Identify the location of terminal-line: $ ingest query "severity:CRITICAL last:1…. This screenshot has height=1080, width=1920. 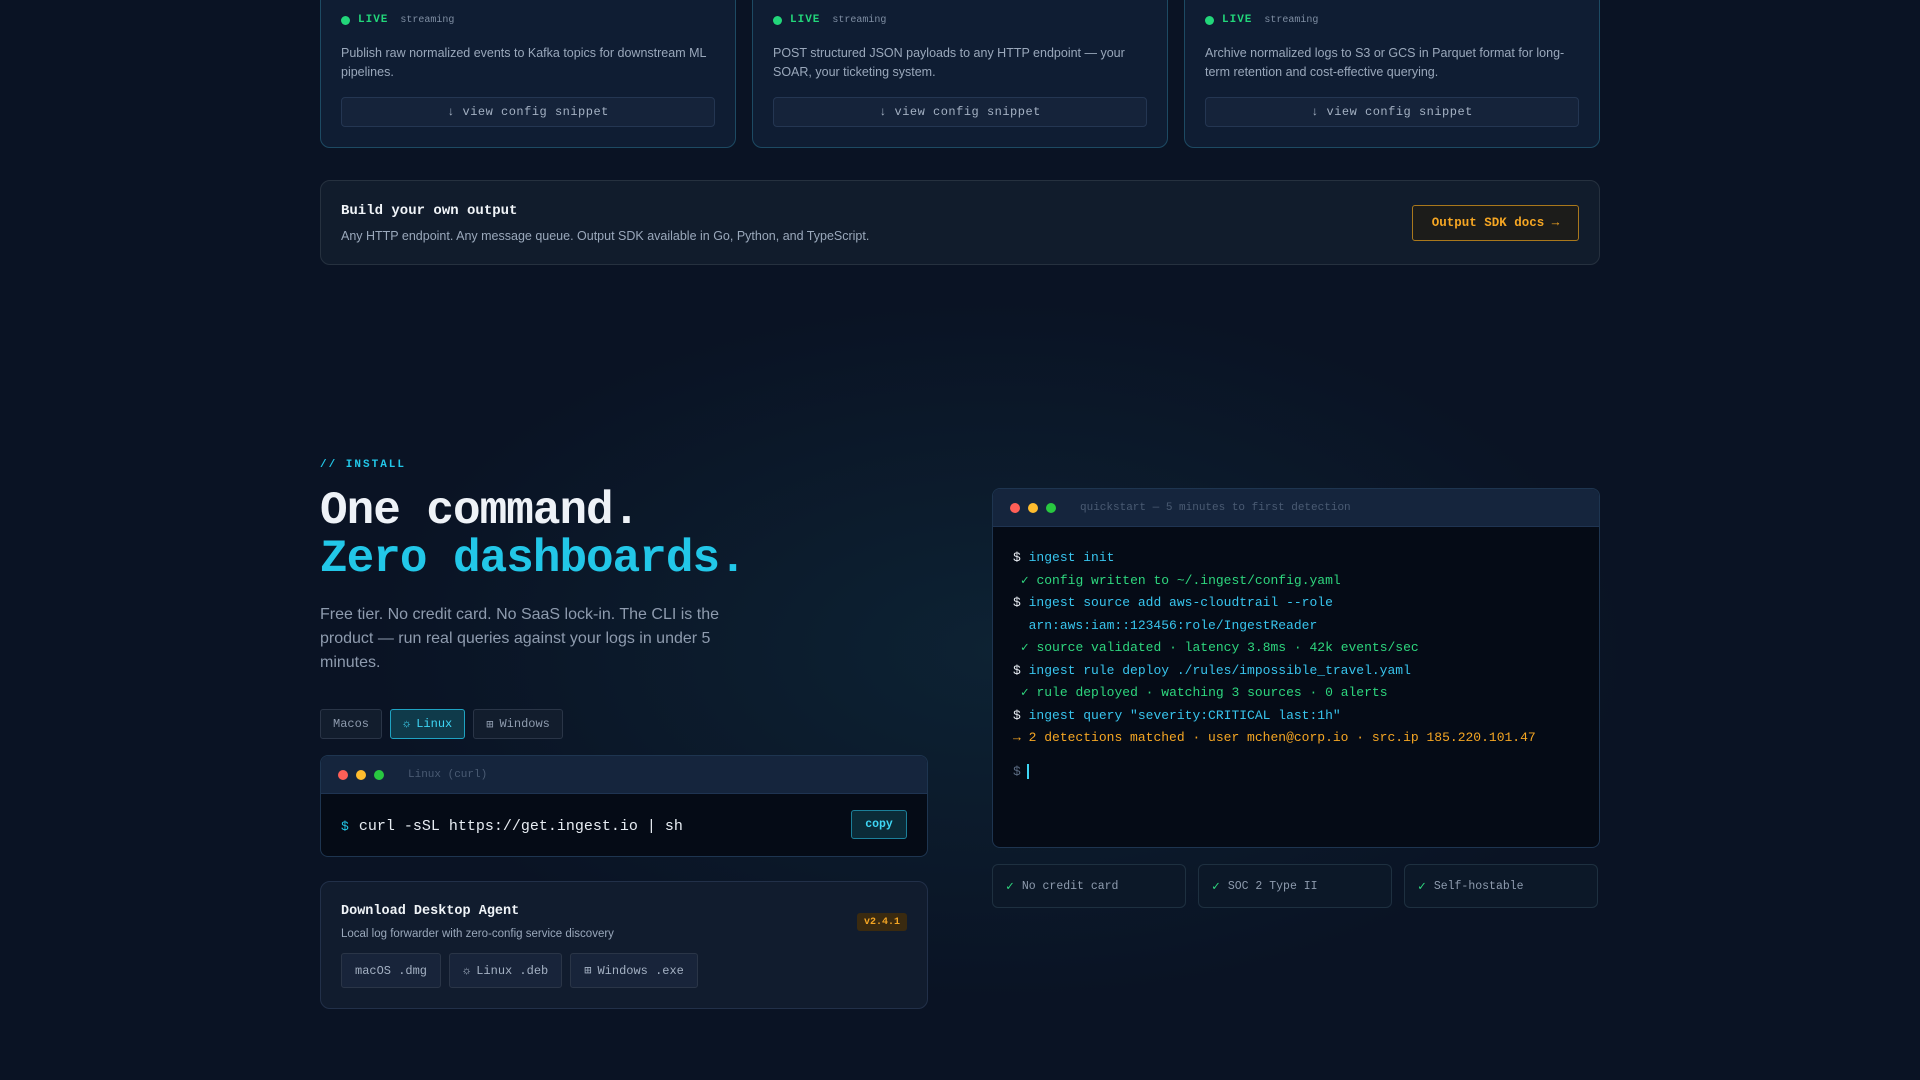
(1296, 716).